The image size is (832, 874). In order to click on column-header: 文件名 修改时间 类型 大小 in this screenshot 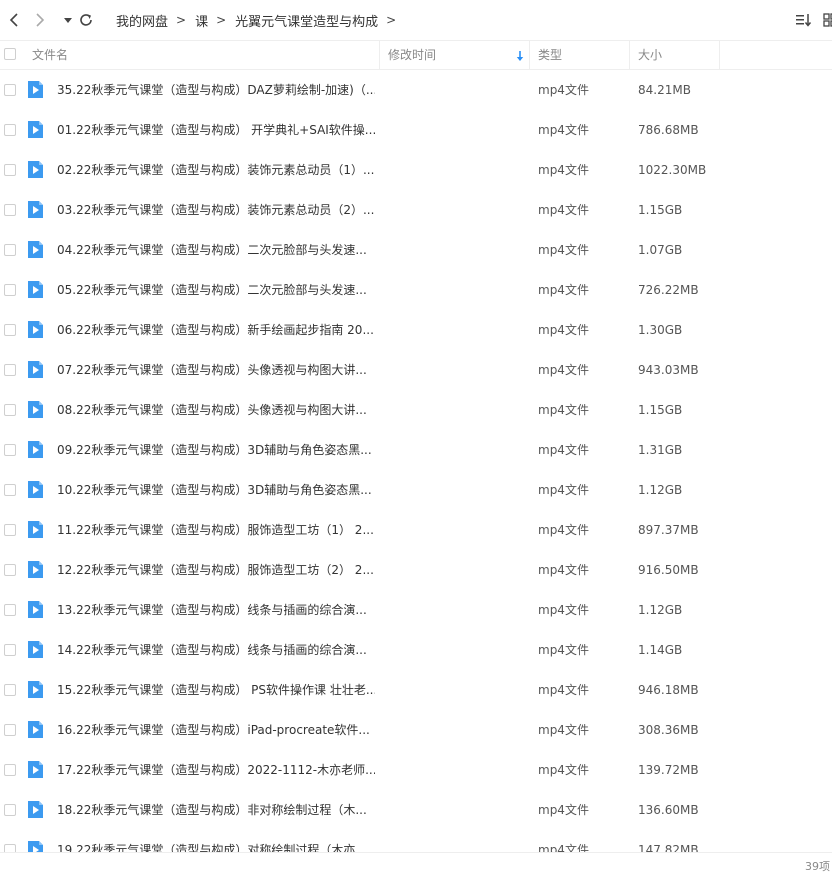, I will do `click(416, 55)`.